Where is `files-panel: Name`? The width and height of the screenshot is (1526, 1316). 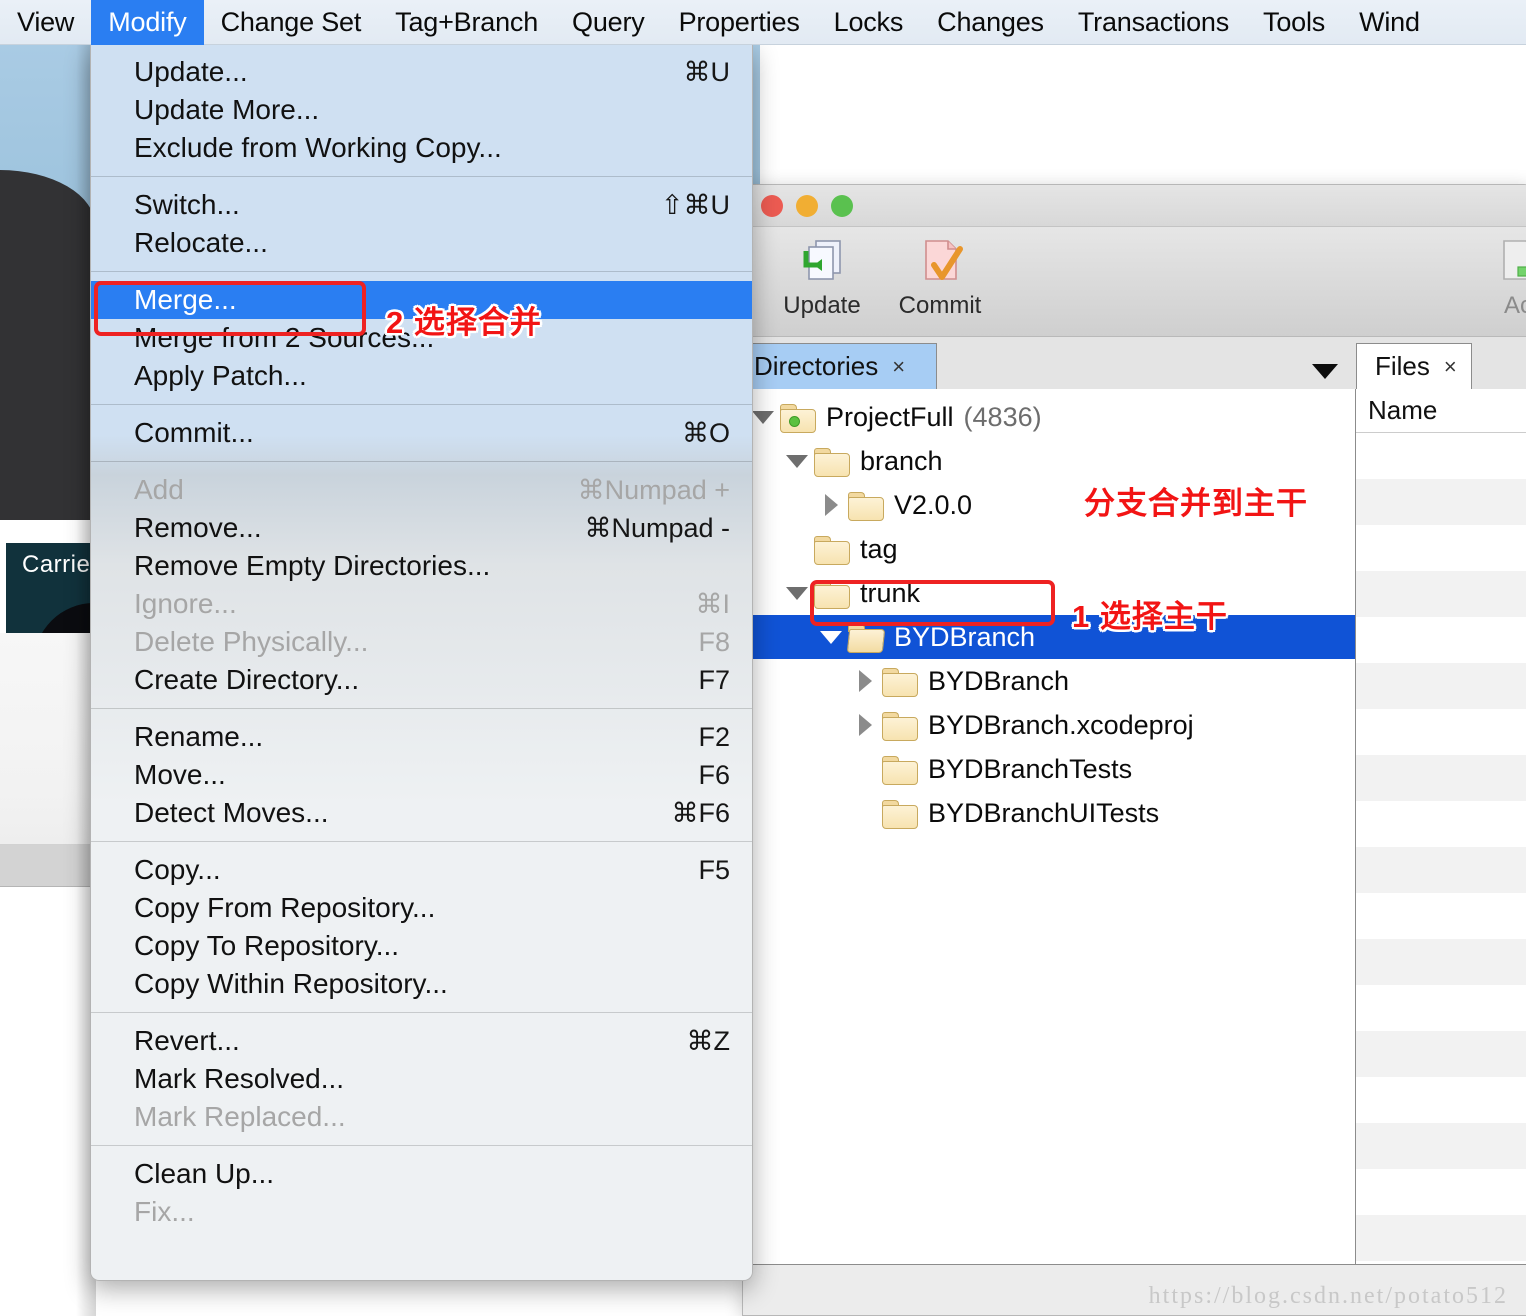 files-panel: Name is located at coordinates (1441, 827).